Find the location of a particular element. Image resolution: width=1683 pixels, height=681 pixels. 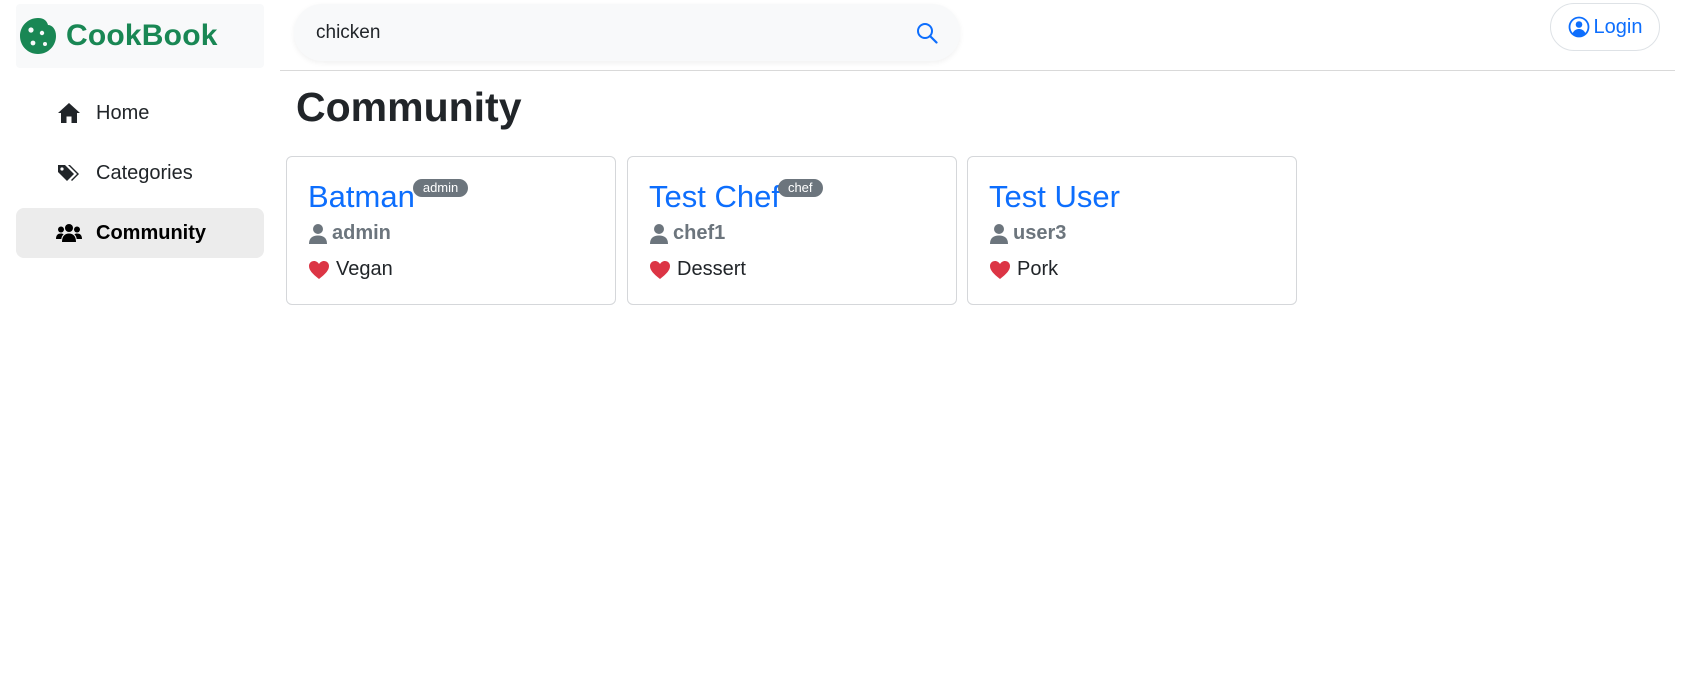

favorite-category: Pork is located at coordinates (1038, 269).